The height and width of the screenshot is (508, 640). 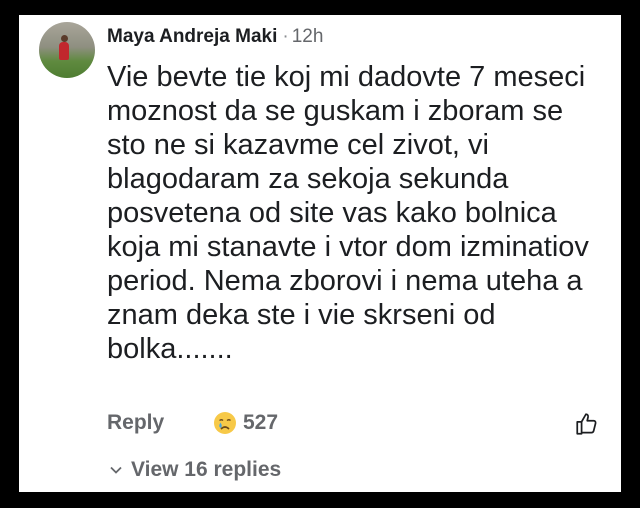 I want to click on comment-header: Maya Andreja Maki · 12h, so click(x=215, y=37).